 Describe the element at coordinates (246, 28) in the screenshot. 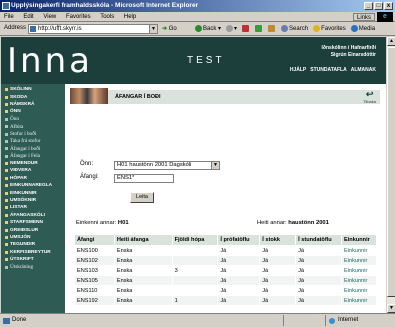

I see `stop-button` at that location.